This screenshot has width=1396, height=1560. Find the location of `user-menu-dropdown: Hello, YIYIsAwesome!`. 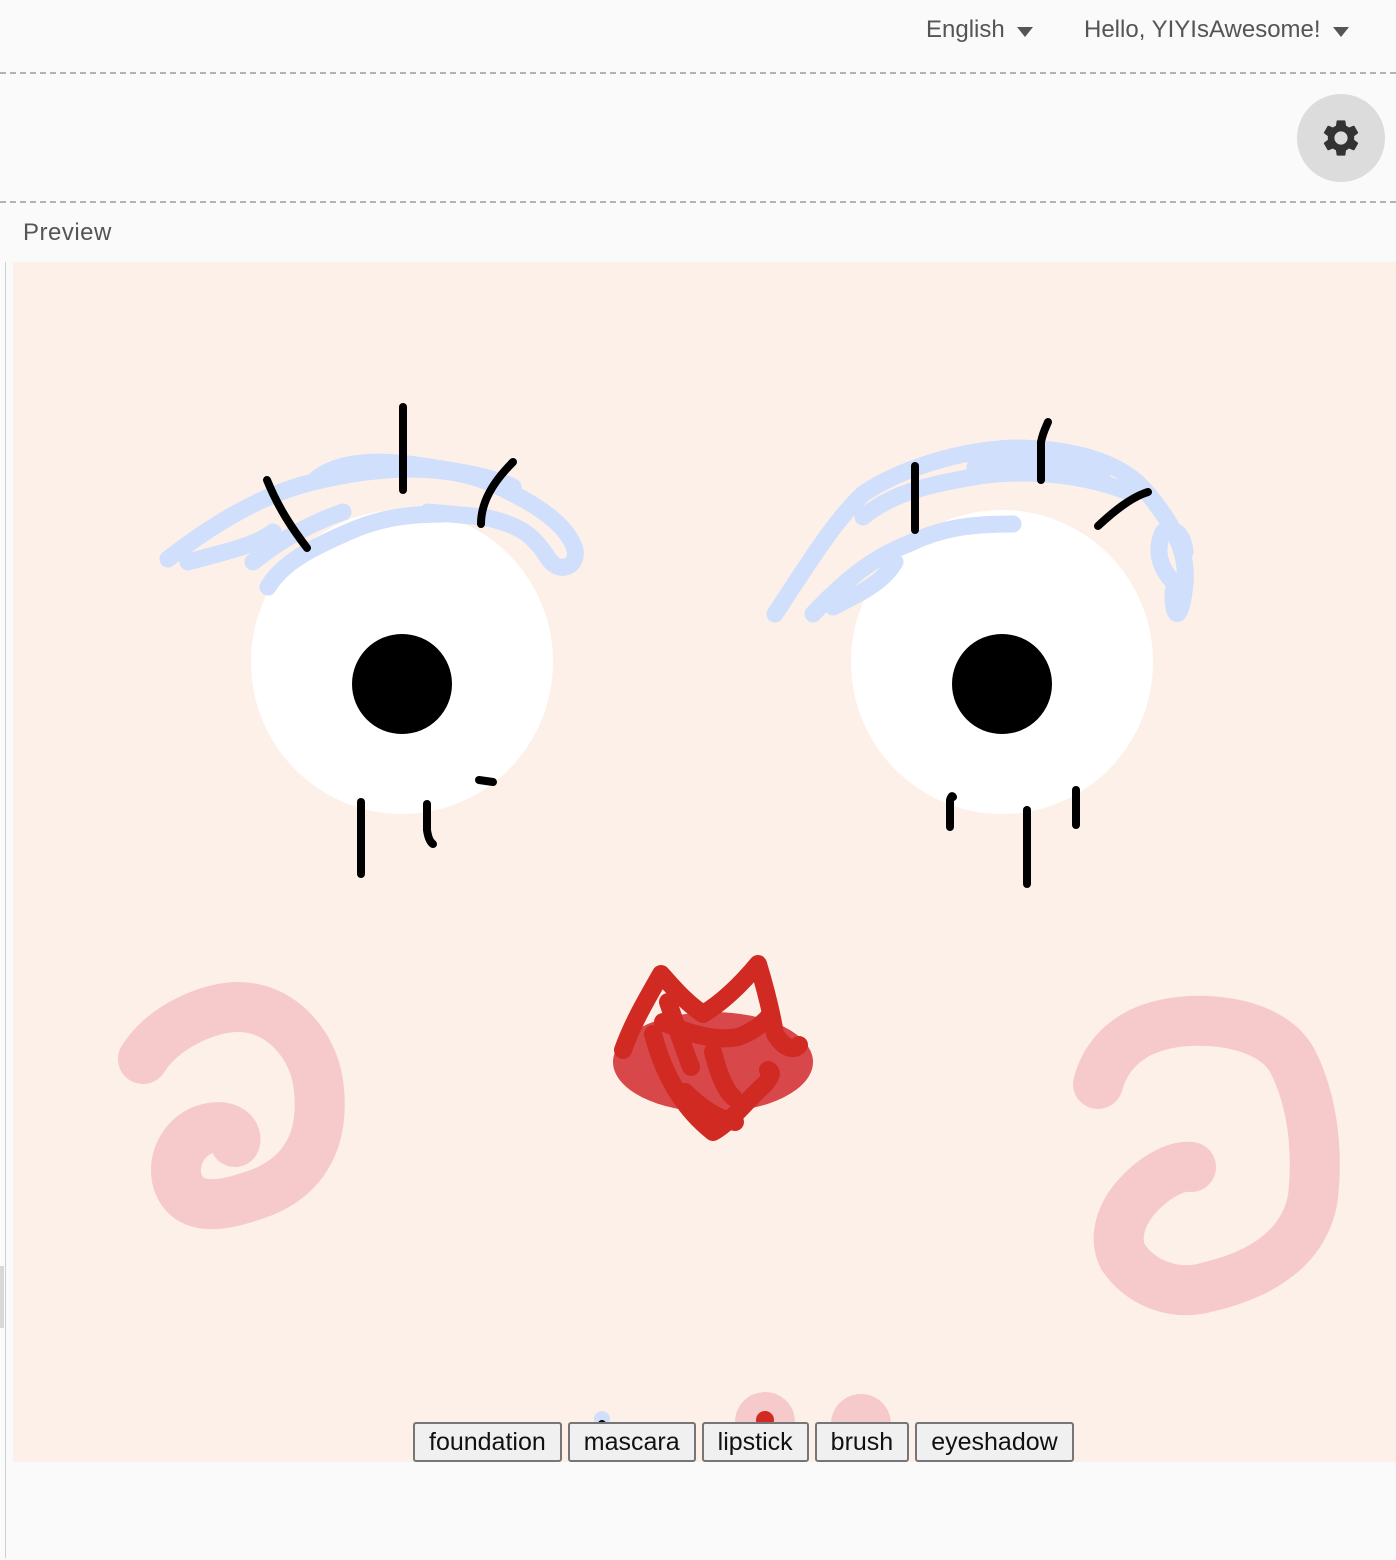

user-menu-dropdown: Hello, YIYIsAwesome! is located at coordinates (1216, 30).